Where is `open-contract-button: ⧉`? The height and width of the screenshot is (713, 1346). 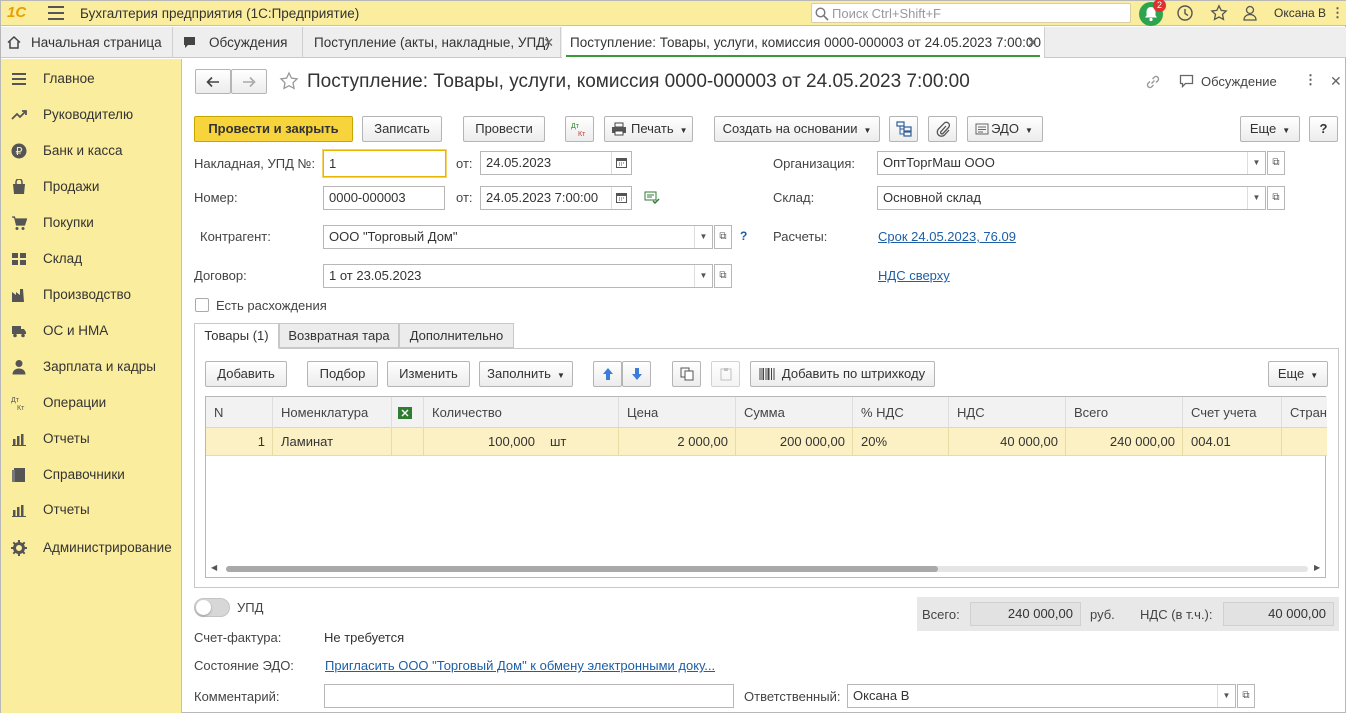 open-contract-button: ⧉ is located at coordinates (723, 276).